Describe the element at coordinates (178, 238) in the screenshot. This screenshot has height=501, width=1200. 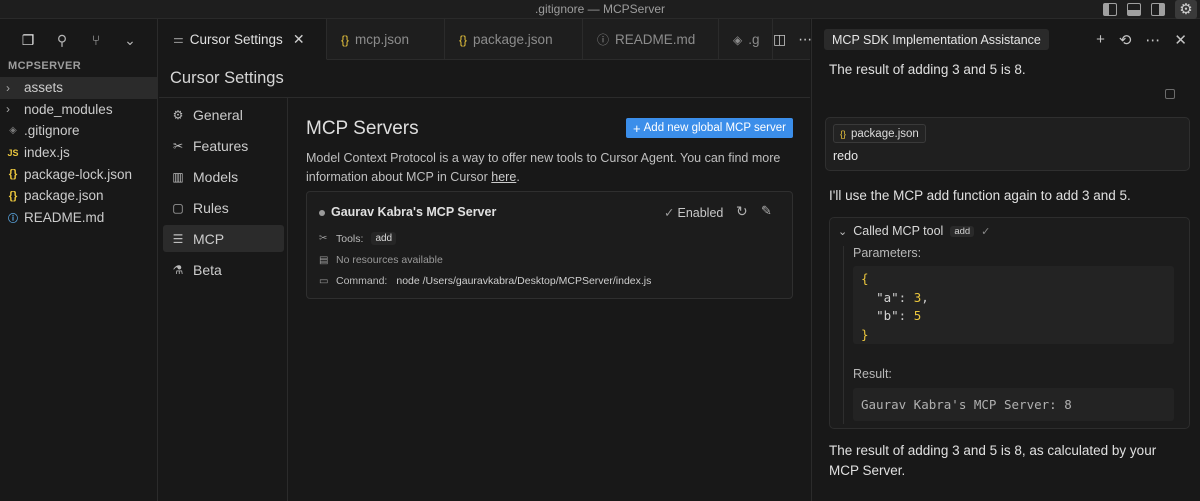
I see `mcp-icon: ☰` at that location.